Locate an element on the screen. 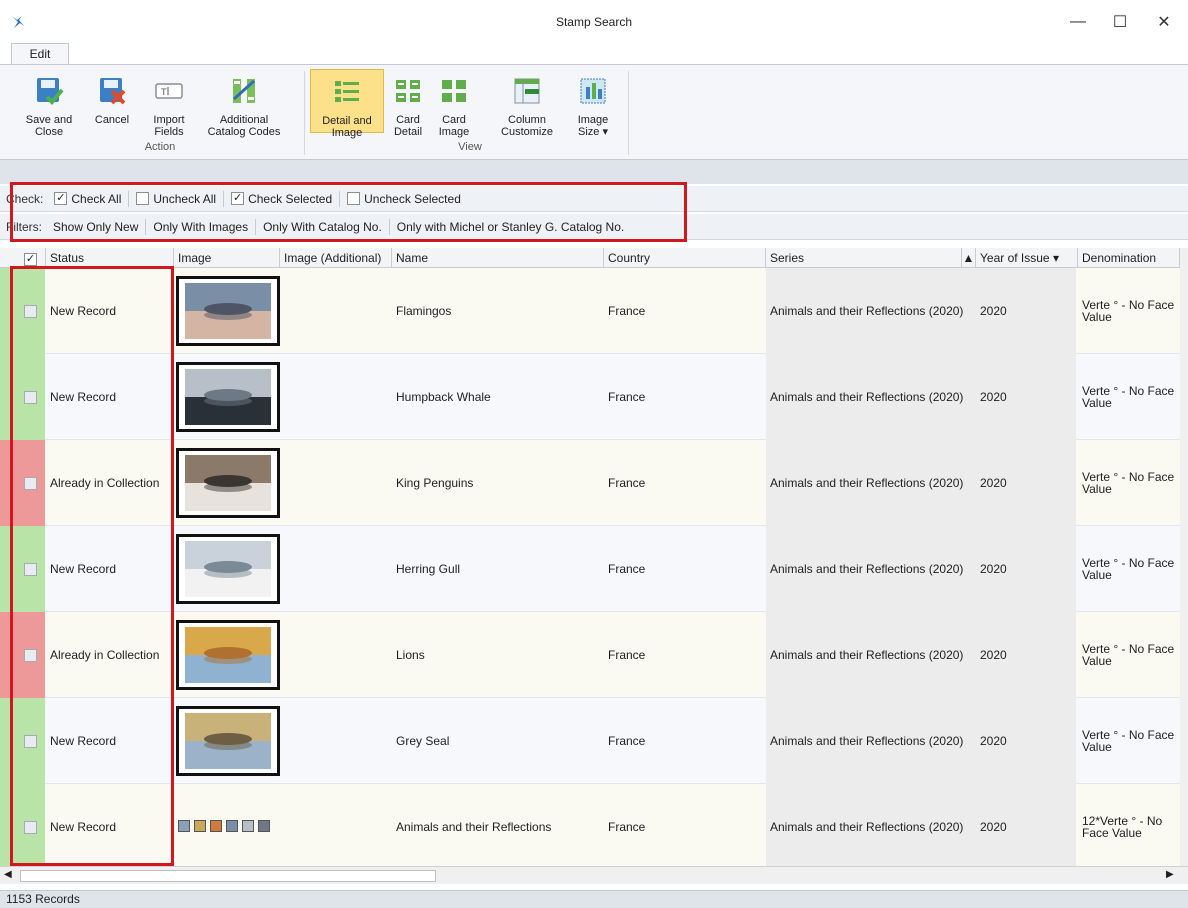 This screenshot has width=1188, height=908. header-image: Image is located at coordinates (227, 258).